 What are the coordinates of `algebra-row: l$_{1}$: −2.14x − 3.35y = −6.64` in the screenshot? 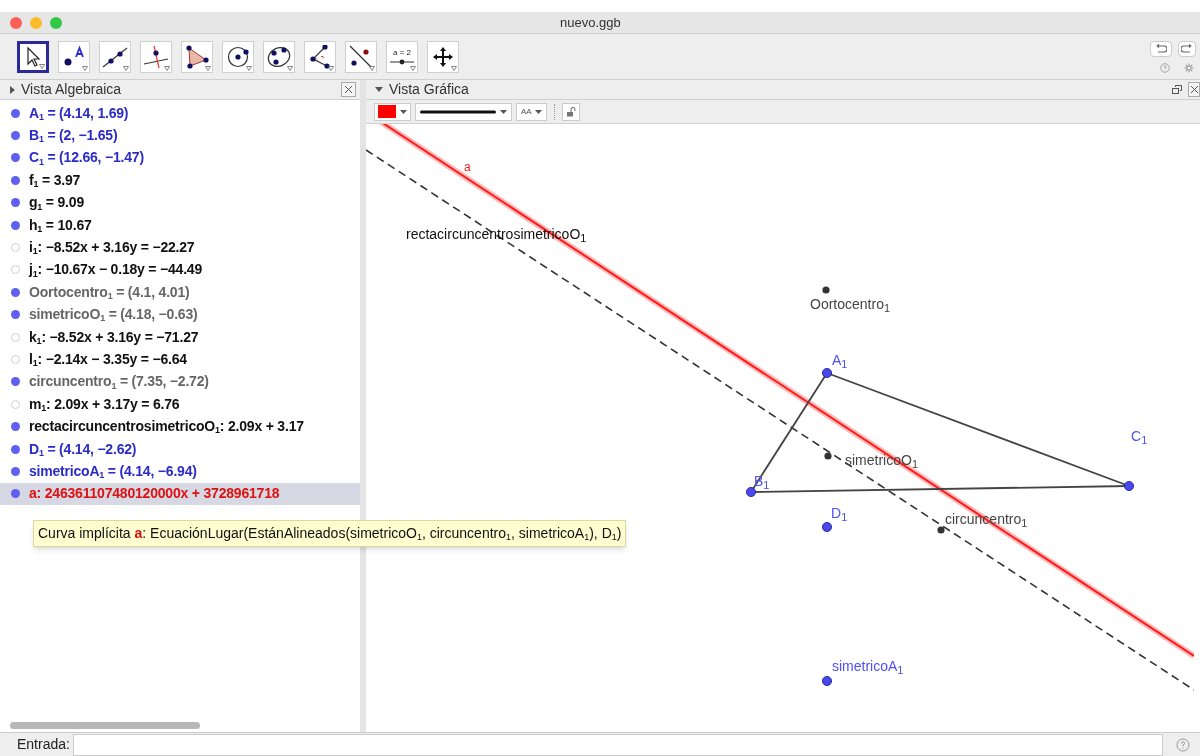 It's located at (180, 359).